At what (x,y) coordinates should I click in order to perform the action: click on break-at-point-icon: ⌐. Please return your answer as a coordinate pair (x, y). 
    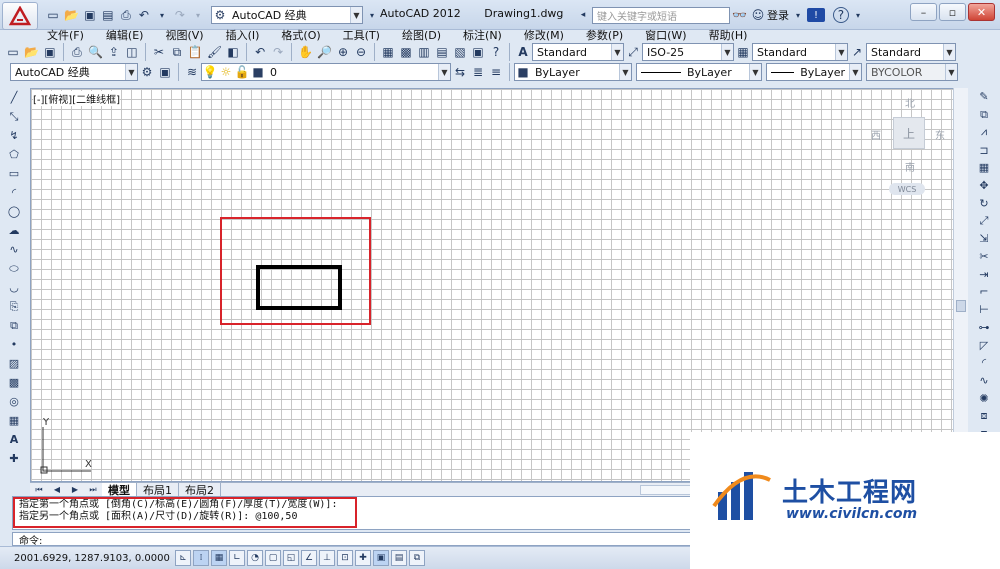
    Looking at the image, I should click on (984, 292).